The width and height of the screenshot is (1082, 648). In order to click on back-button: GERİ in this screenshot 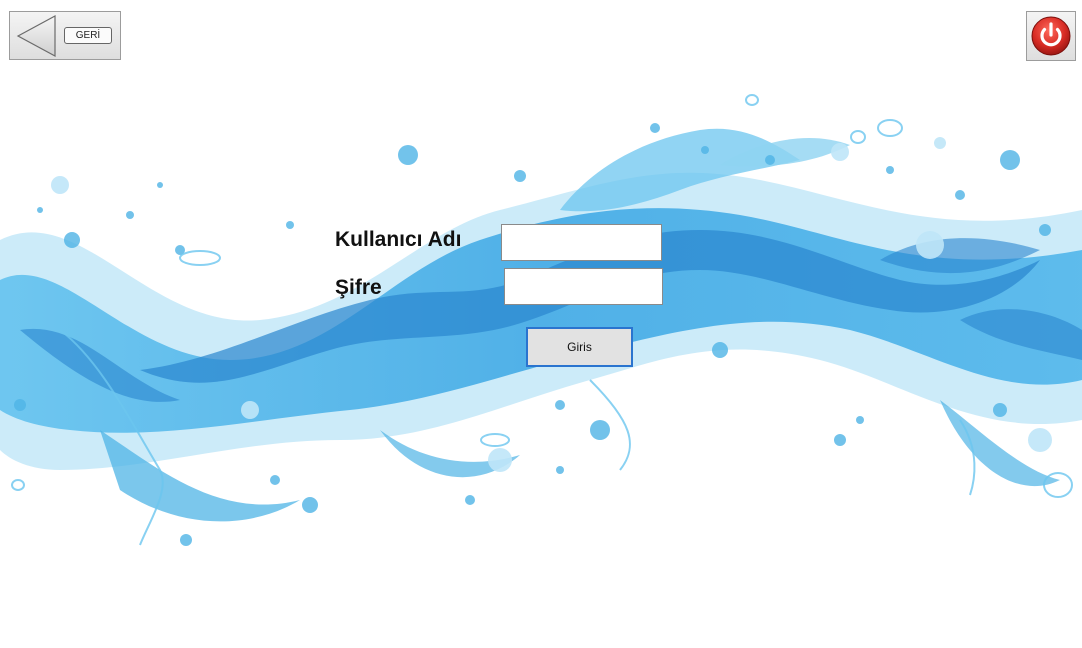, I will do `click(65, 35)`.